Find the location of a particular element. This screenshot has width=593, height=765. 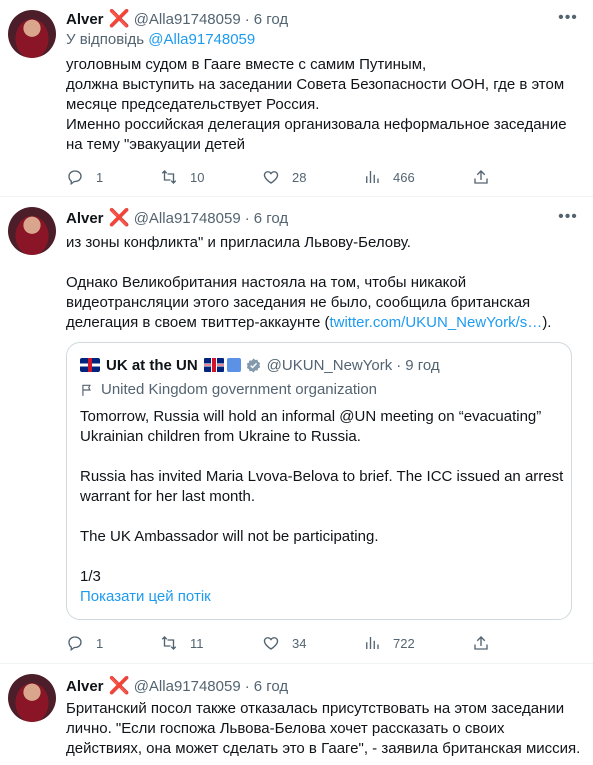

text-line: на тему "эвакуации детей is located at coordinates (156, 144).